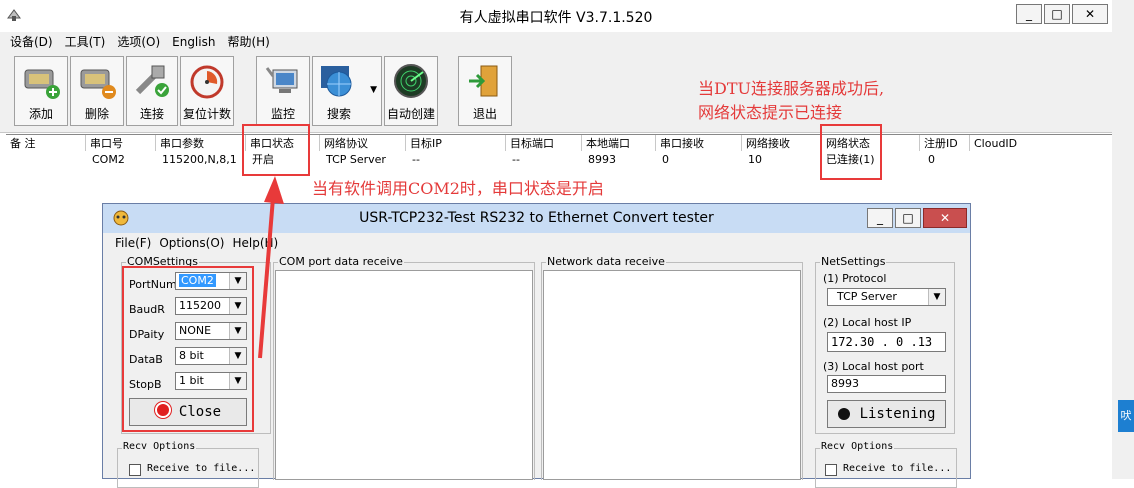 This screenshot has width=1134, height=488. What do you see at coordinates (410, 114) in the screenshot?
I see `auto-create-label: 自动创建` at bounding box center [410, 114].